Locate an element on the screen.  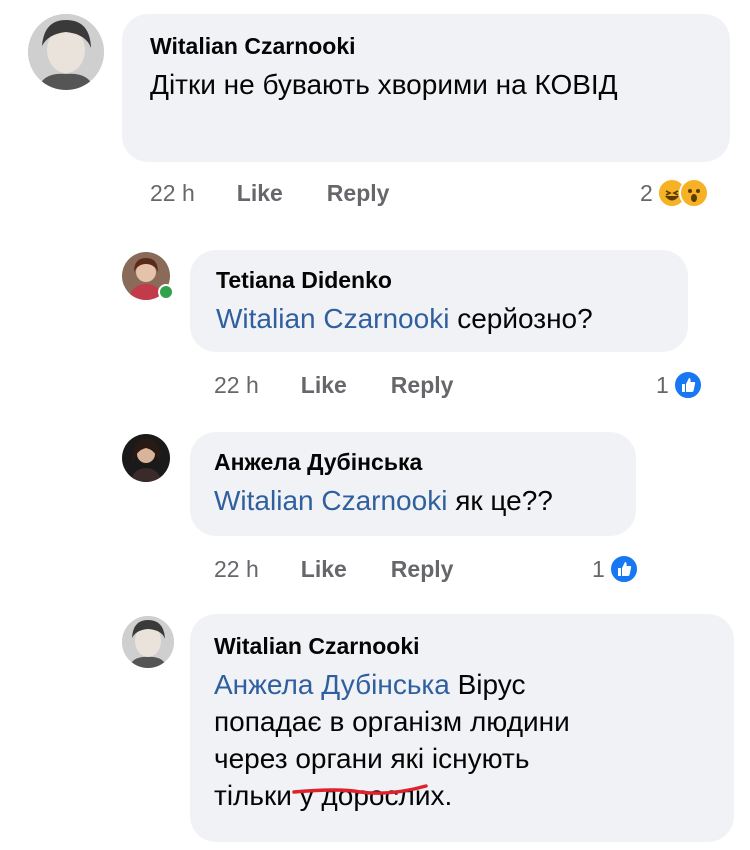
comment-body-line: попадає в організм людини is located at coordinates (392, 721).